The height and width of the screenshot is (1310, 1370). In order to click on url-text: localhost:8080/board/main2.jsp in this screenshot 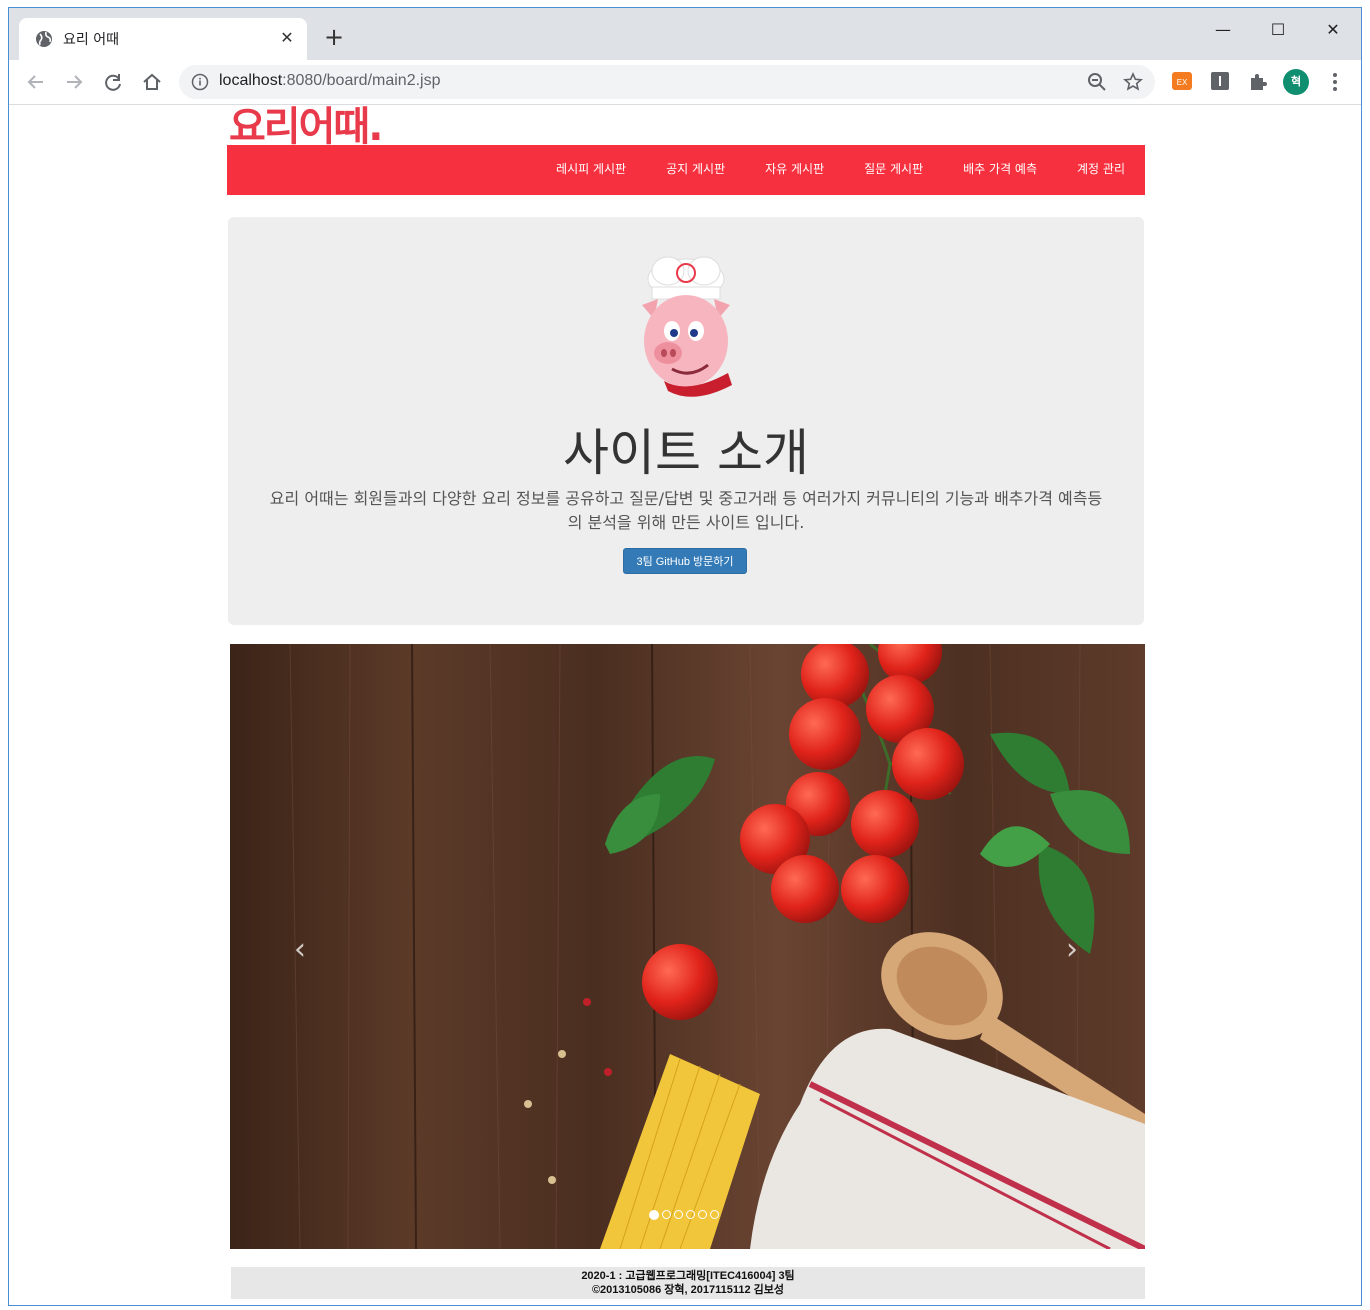, I will do `click(329, 81)`.